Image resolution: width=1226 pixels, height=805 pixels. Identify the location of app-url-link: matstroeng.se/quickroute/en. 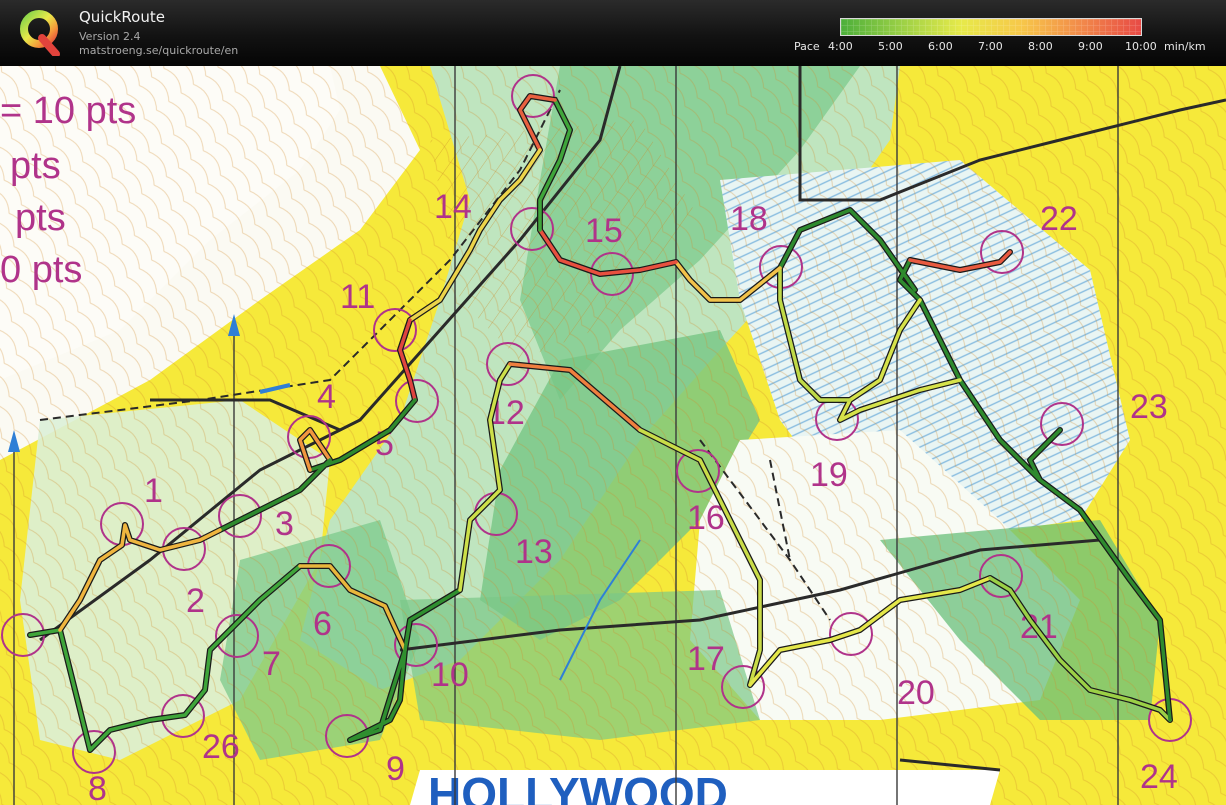
(158, 50).